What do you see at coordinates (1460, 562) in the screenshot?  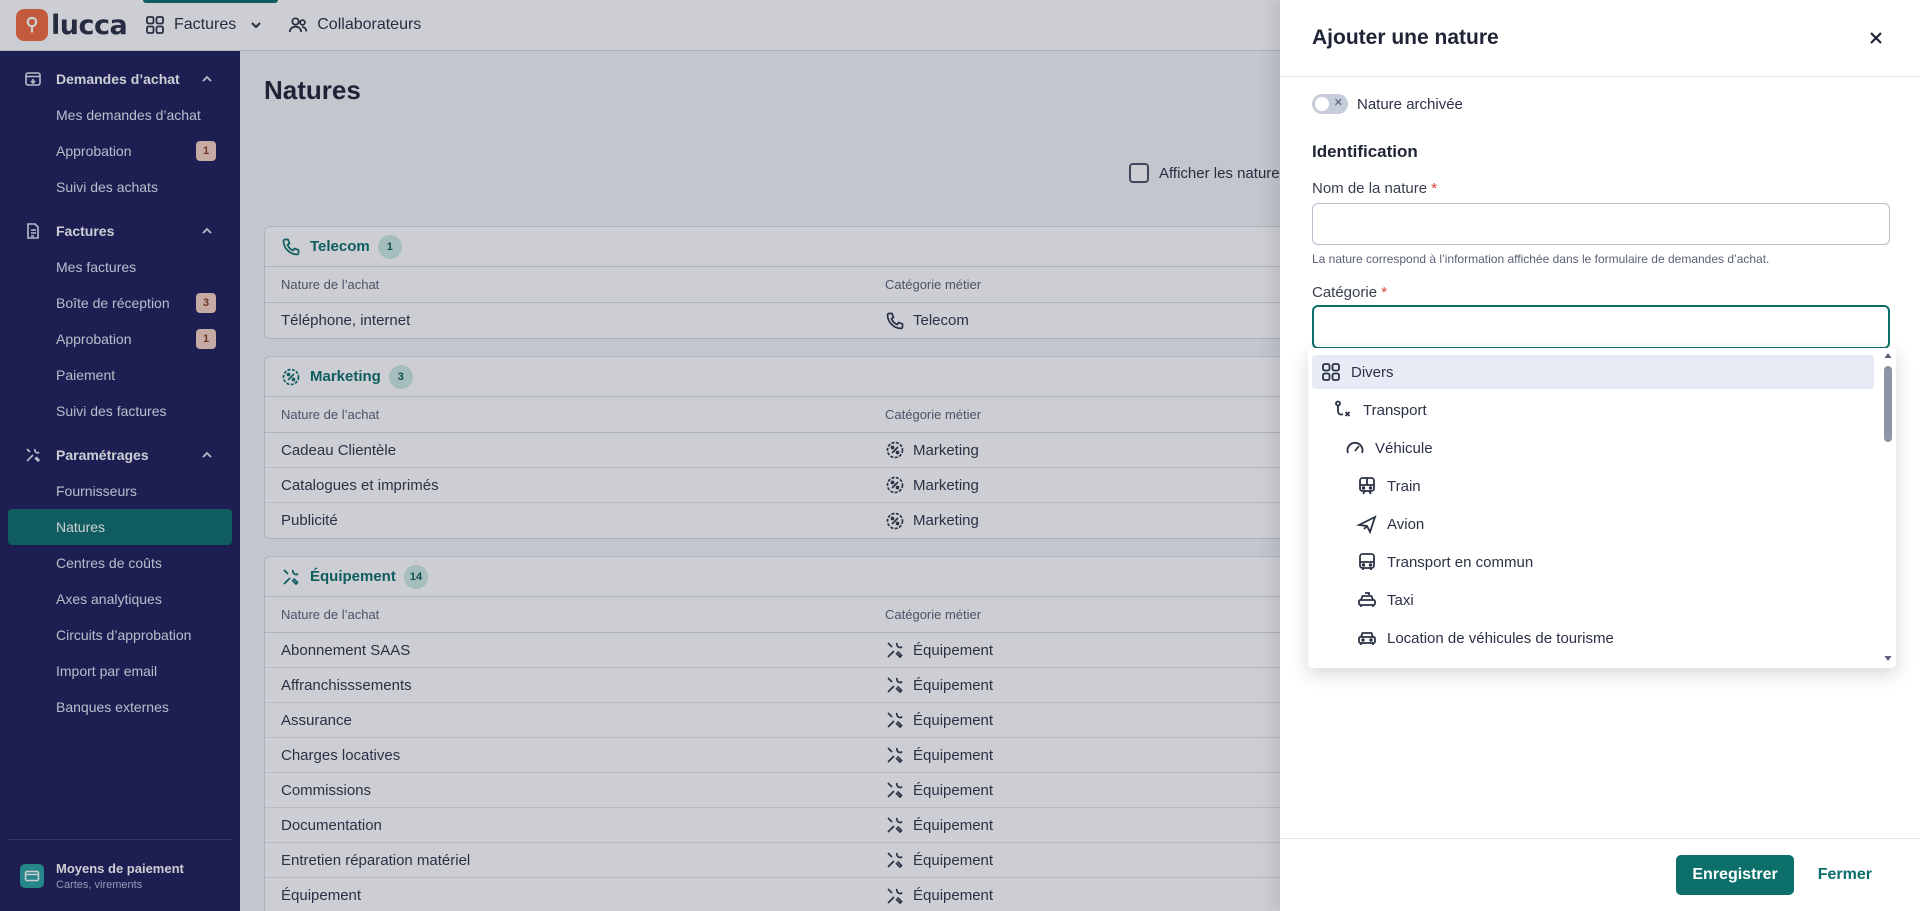 I see `option-label: Transport en commun` at bounding box center [1460, 562].